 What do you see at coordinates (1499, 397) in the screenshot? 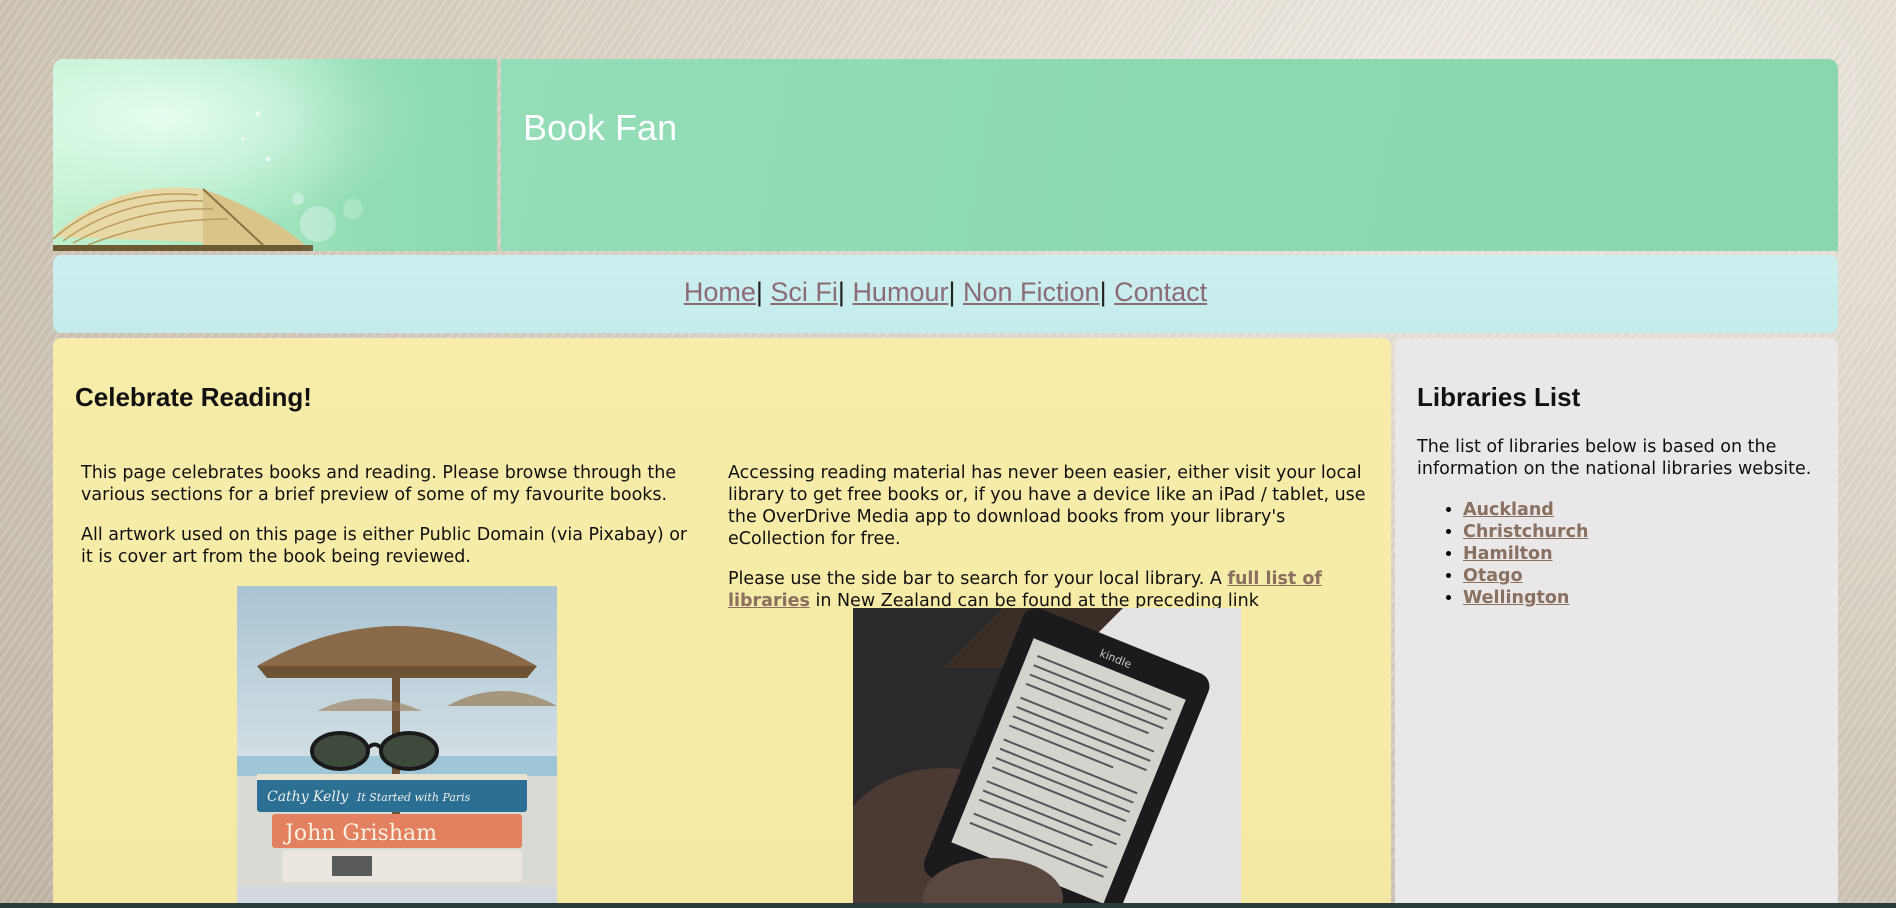
I see `sidebar-heading: Libraries List` at bounding box center [1499, 397].